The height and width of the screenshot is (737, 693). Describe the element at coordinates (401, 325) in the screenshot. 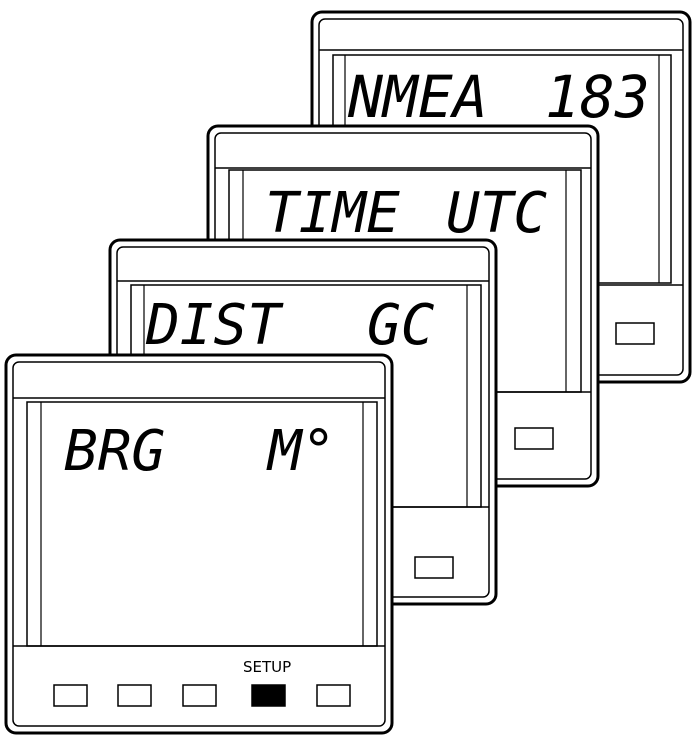

I see `display-text-right: GC` at that location.